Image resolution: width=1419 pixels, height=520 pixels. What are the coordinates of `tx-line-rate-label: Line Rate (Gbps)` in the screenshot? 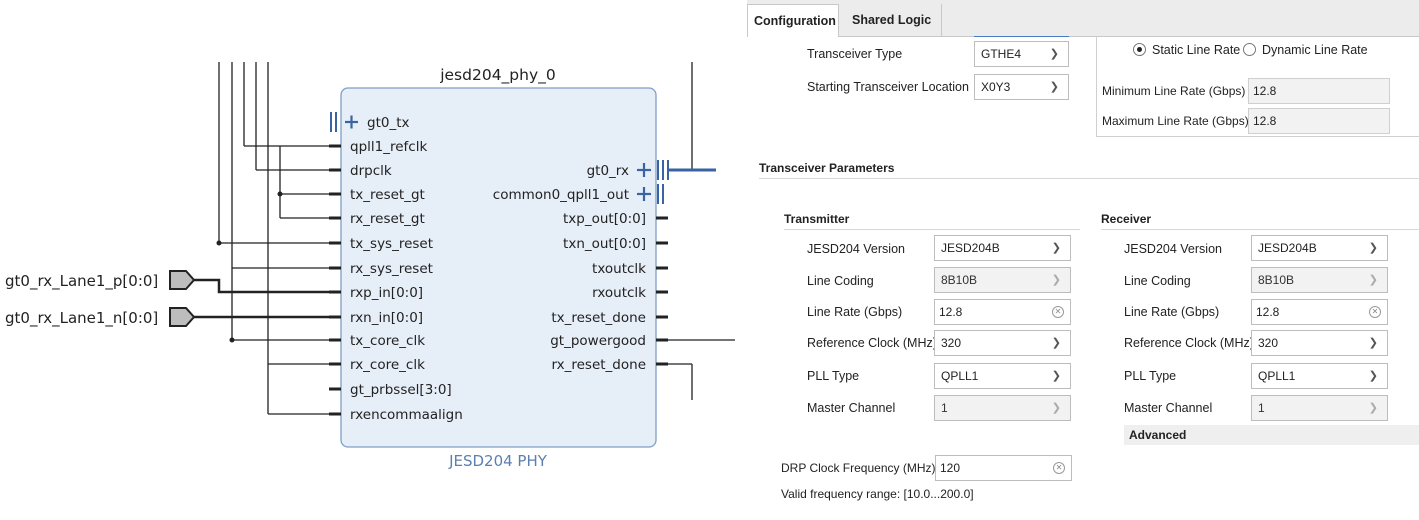 It's located at (855, 312).